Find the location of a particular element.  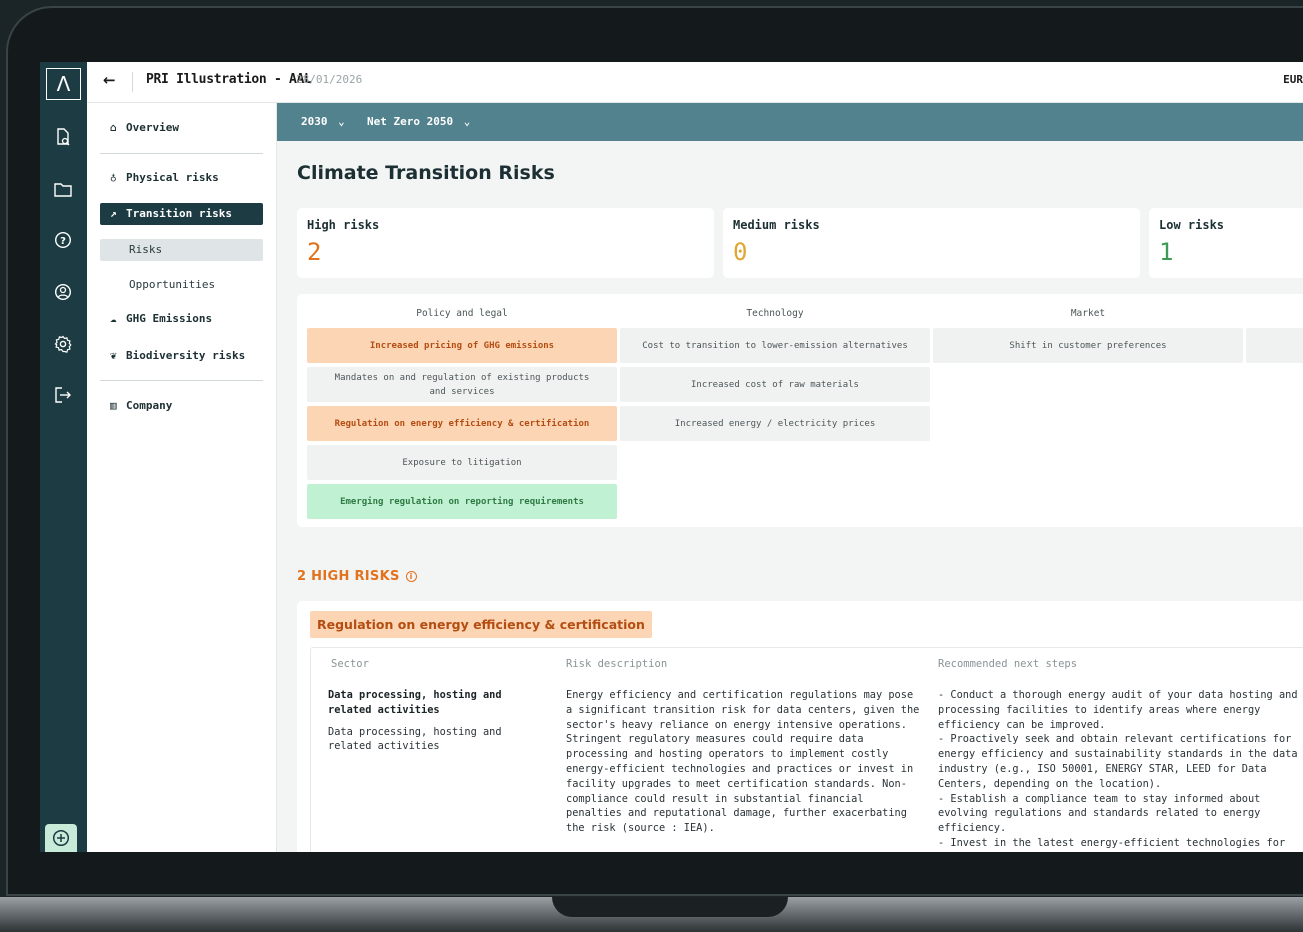

low-risks-label: Low risks is located at coordinates (1192, 225).